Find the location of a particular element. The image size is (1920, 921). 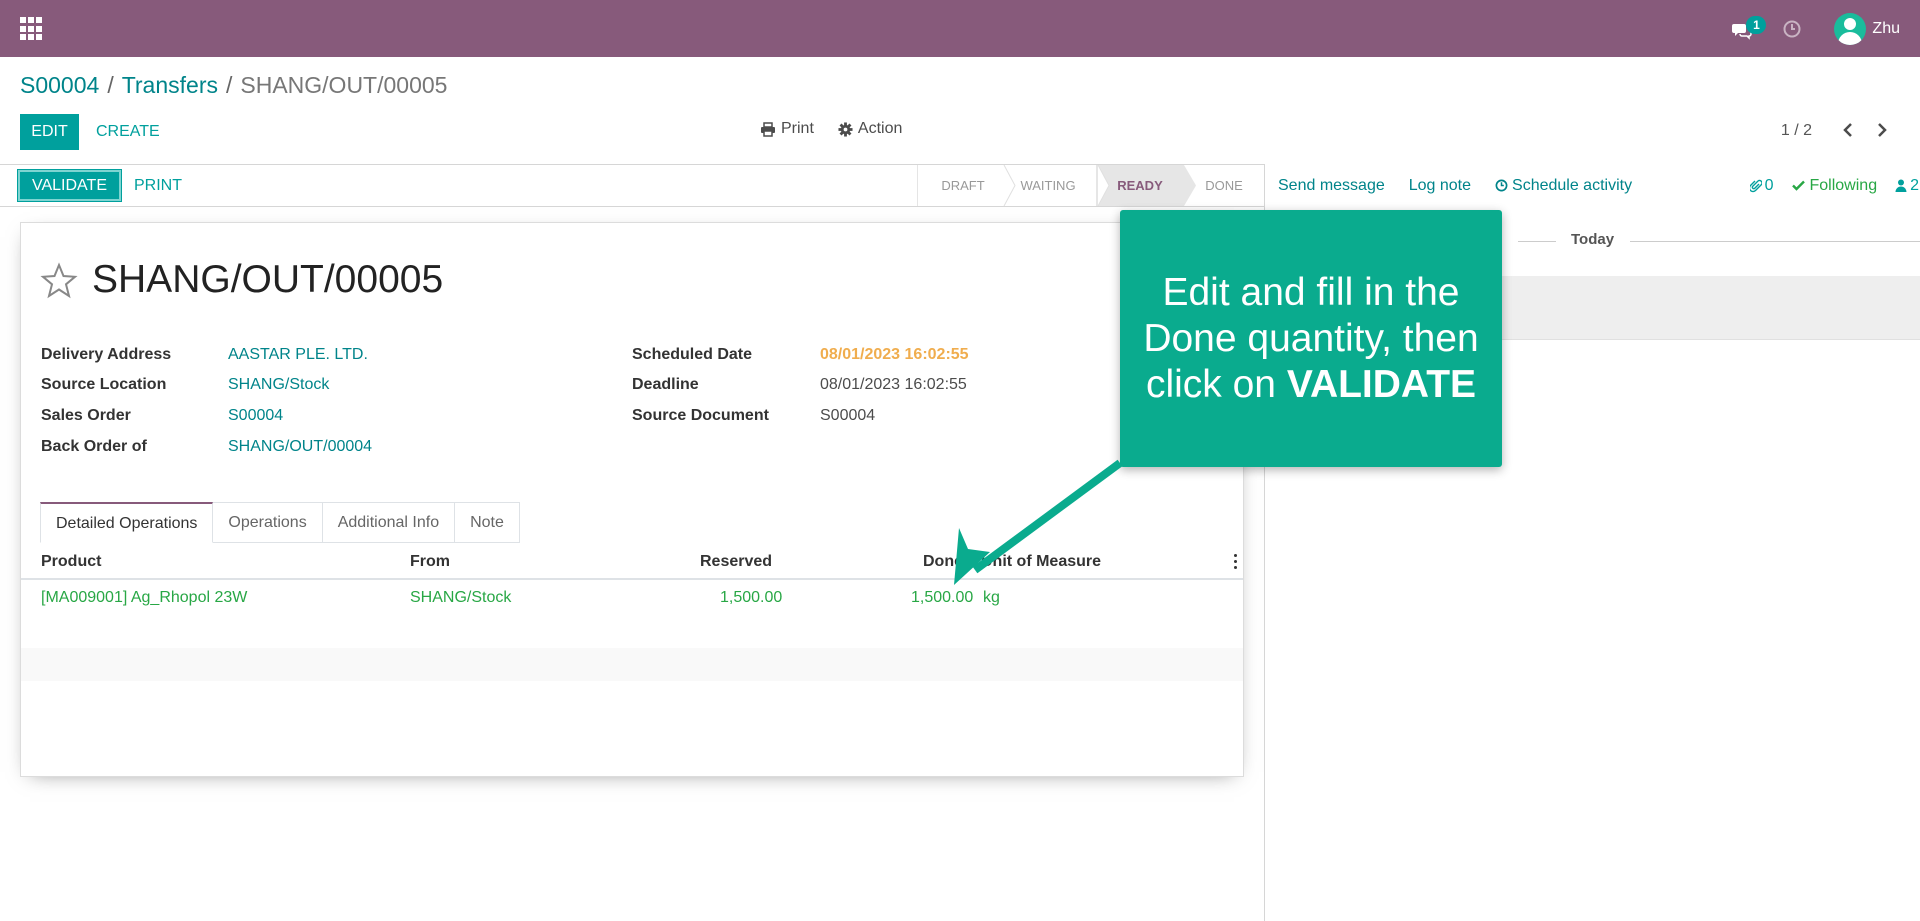

cell-product: [MA009001] Ag_Rhopol 23W is located at coordinates (144, 597).